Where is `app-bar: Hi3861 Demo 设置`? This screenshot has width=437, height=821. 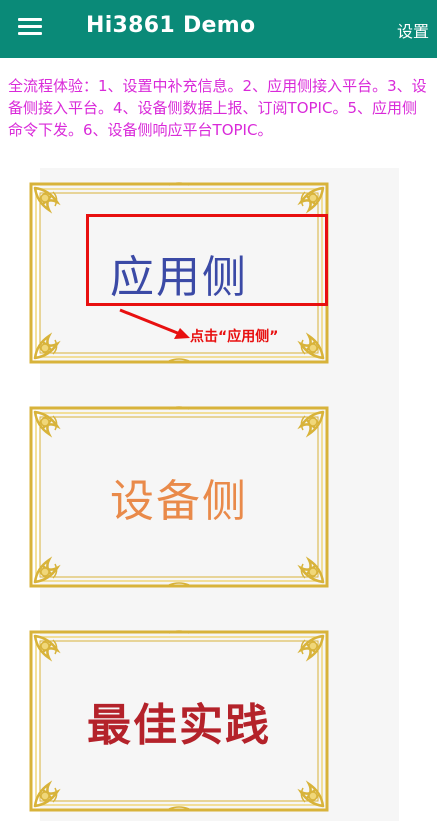 app-bar: Hi3861 Demo 设置 is located at coordinates (218, 29).